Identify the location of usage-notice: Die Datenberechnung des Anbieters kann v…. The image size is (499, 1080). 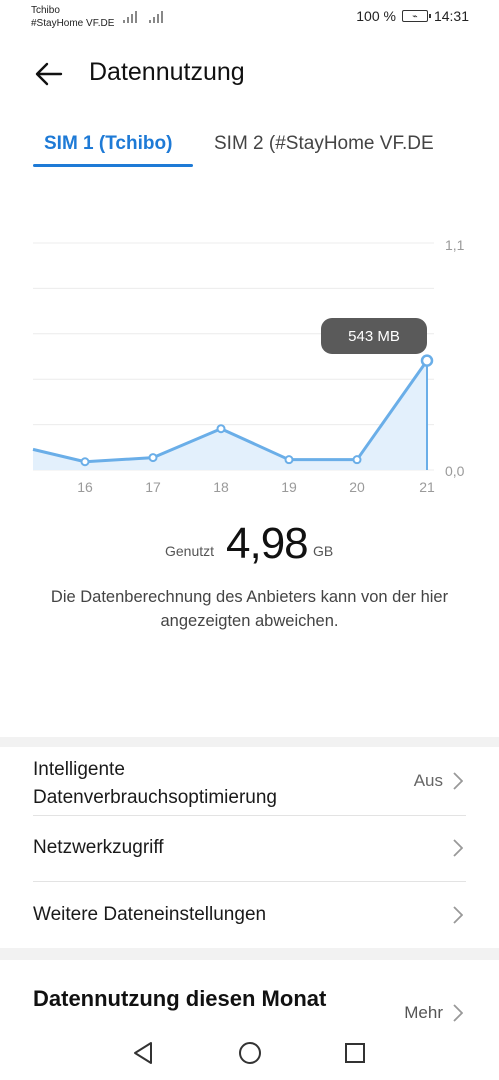
(249, 609).